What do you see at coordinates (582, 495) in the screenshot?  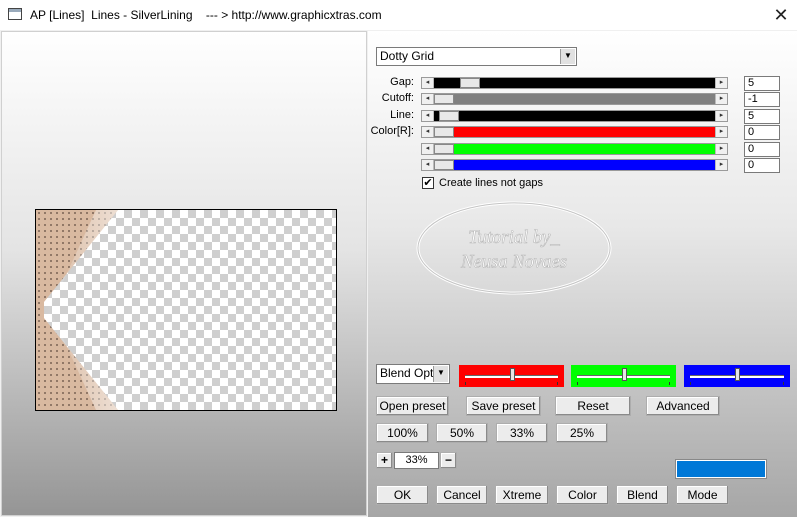 I see `color-button: Color` at bounding box center [582, 495].